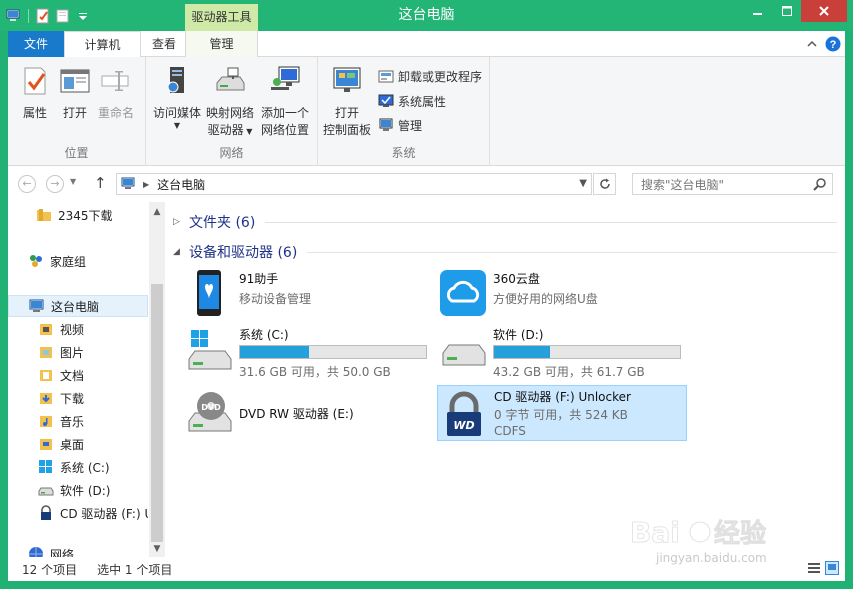 The image size is (853, 589). Describe the element at coordinates (55, 184) in the screenshot. I see `forward-button: →` at that location.